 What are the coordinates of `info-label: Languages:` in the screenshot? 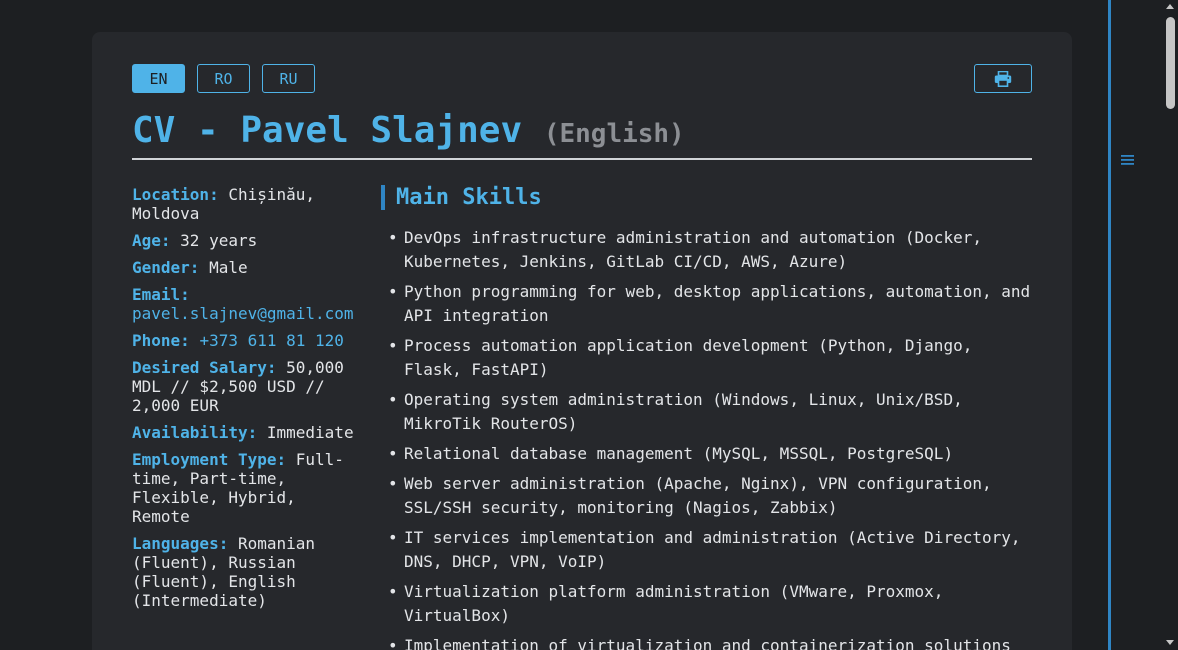 It's located at (180, 543).